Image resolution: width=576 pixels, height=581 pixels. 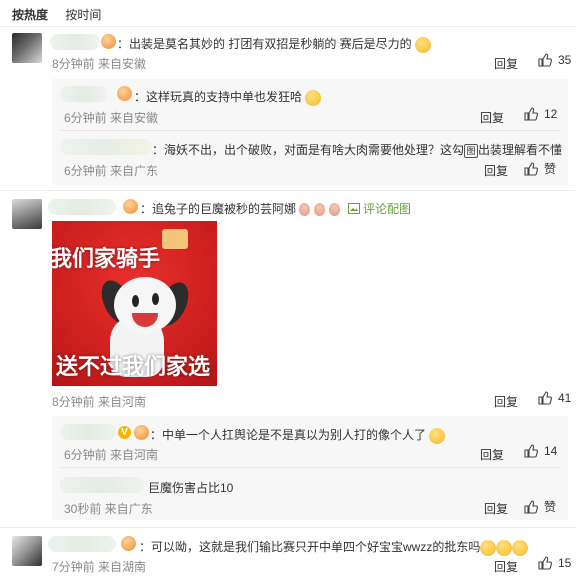 What do you see at coordinates (554, 60) in the screenshot?
I see `like-button: 35` at bounding box center [554, 60].